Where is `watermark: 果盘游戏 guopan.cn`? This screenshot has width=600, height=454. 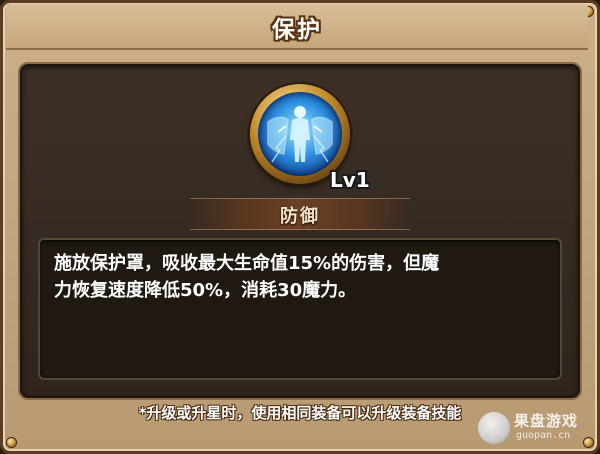 watermark: 果盘游戏 guopan.cn is located at coordinates (535, 428).